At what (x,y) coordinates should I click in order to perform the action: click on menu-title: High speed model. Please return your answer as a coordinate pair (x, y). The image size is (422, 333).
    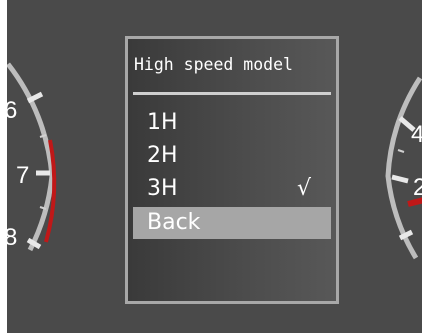
    Looking at the image, I should click on (213, 64).